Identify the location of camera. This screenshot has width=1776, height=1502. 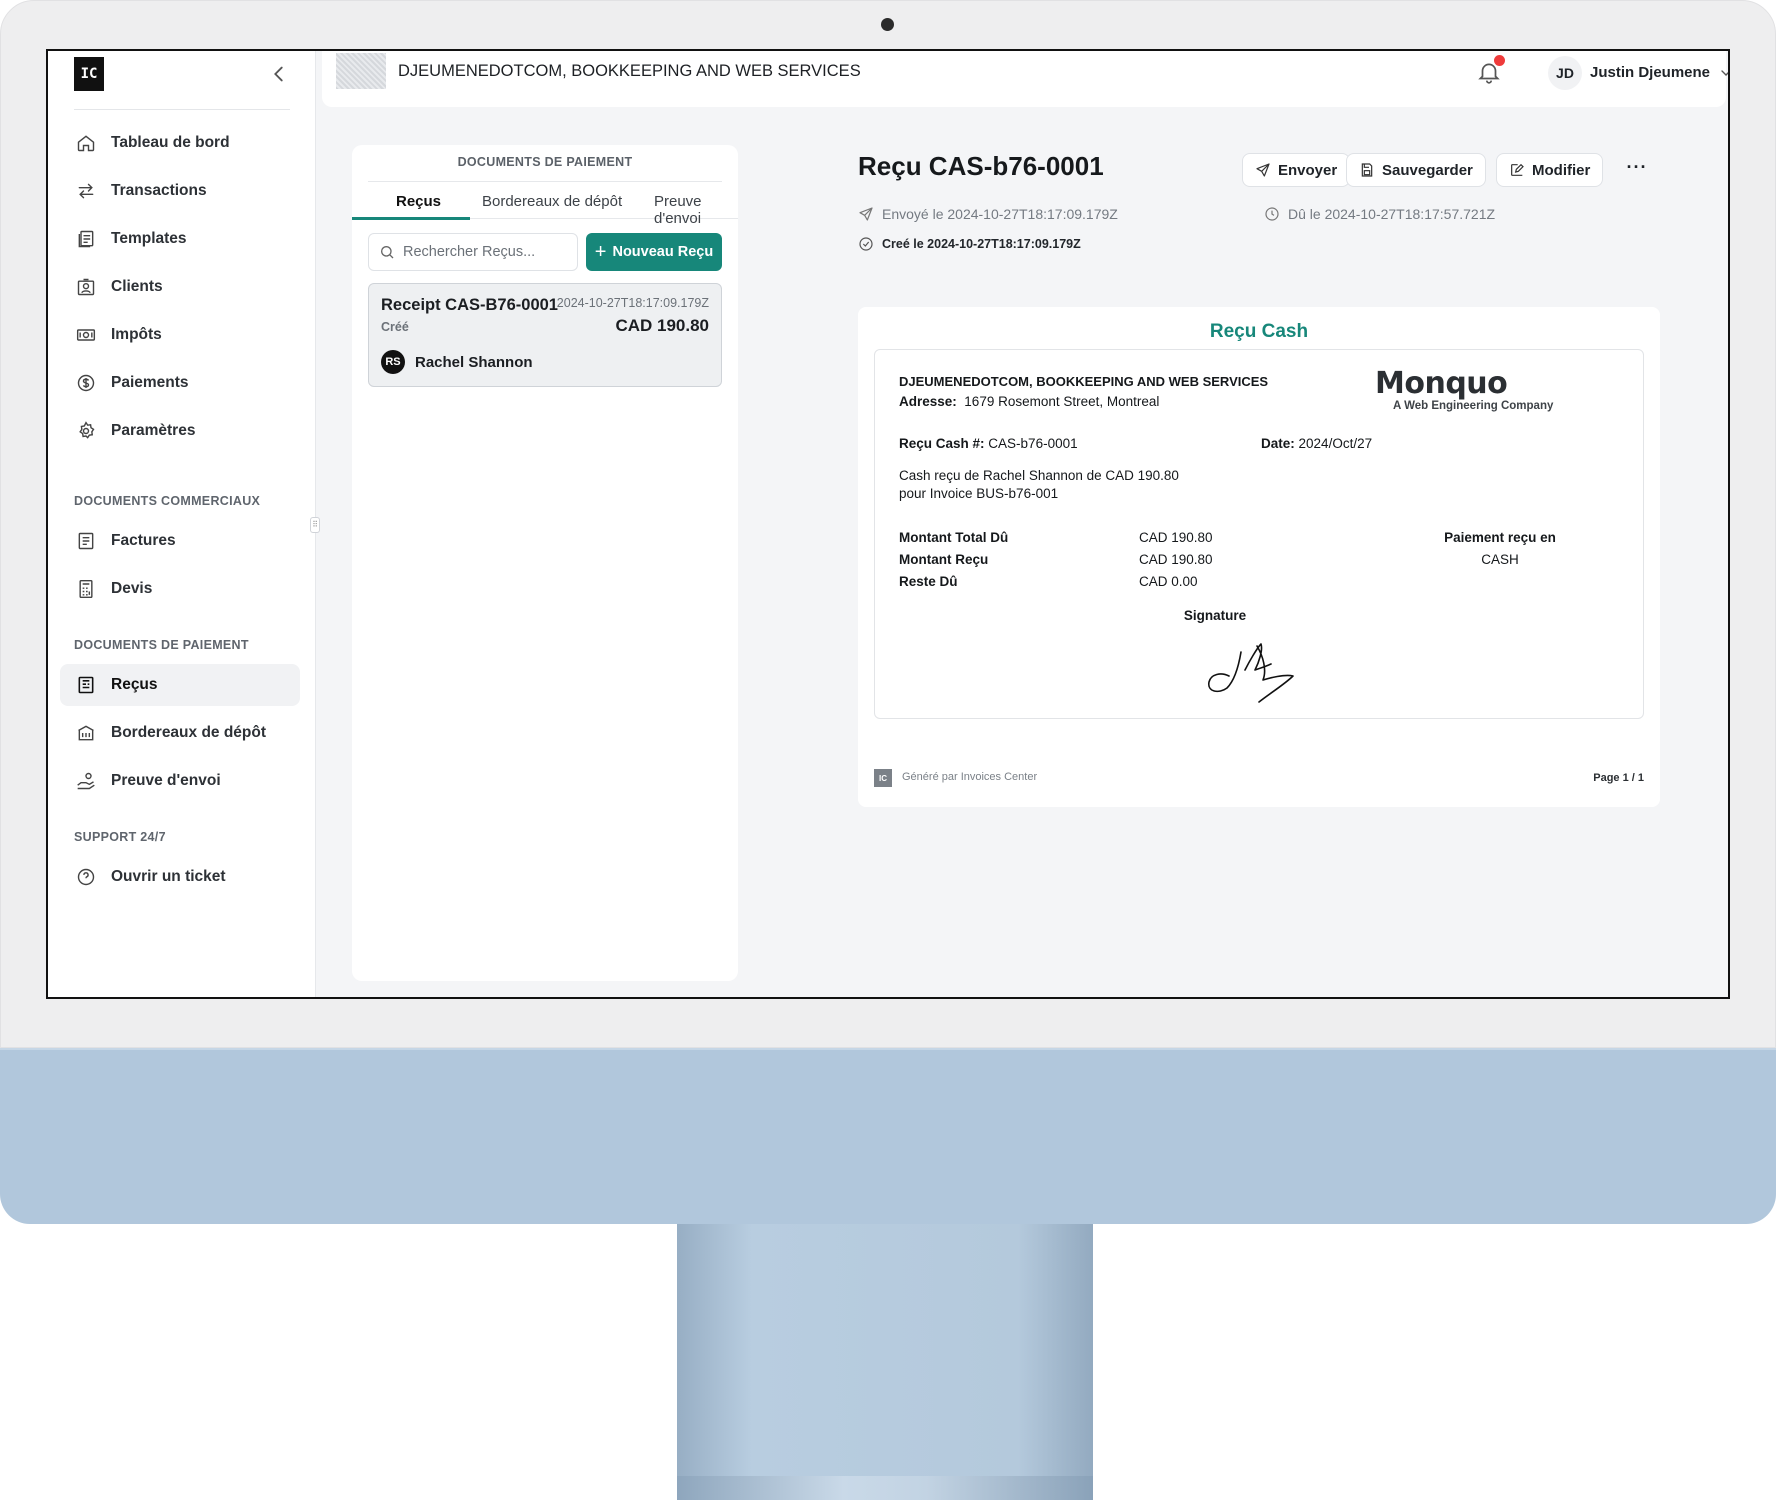
(887, 24).